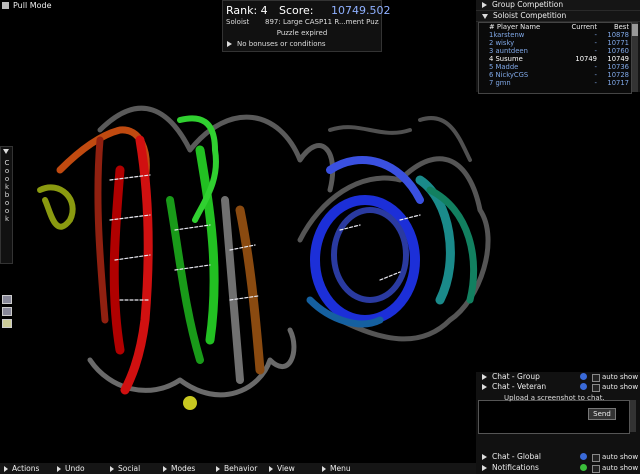  I want to click on hydrogen-bonds, so click(265, 237).